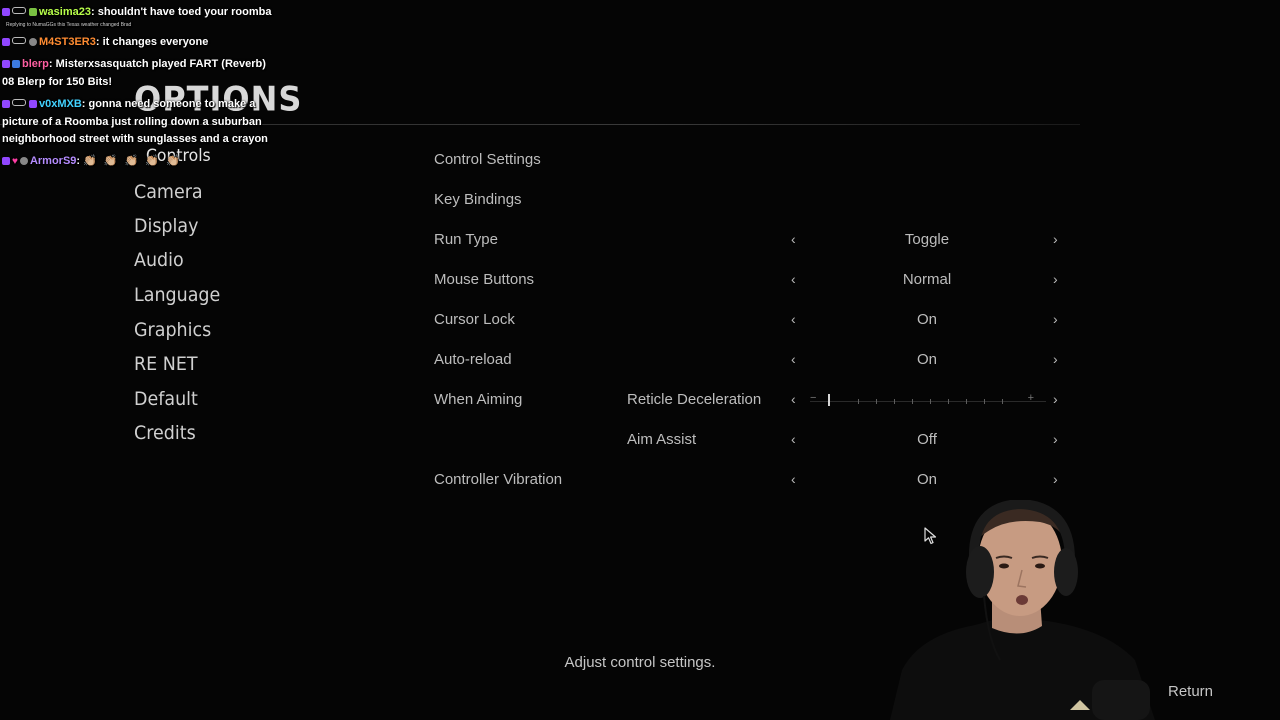  I want to click on aim-assist-next-arrow: ›, so click(1055, 439).